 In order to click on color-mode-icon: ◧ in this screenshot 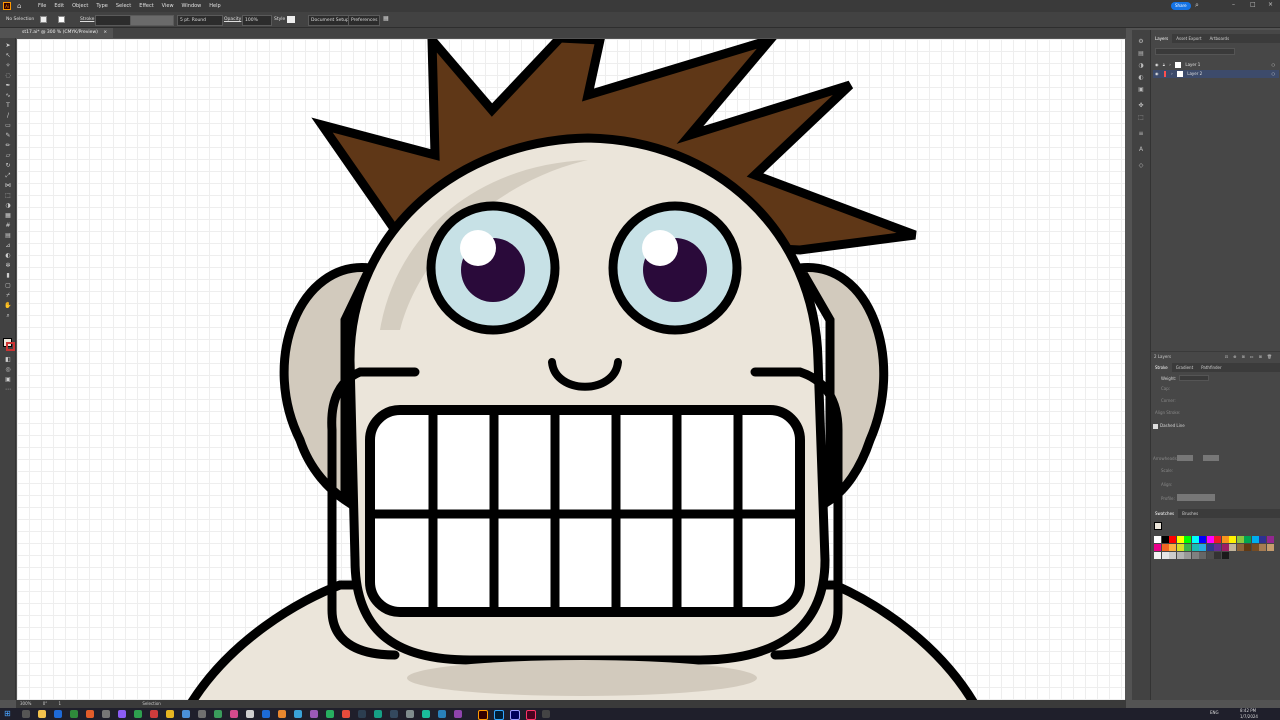, I will do `click(8, 360)`.